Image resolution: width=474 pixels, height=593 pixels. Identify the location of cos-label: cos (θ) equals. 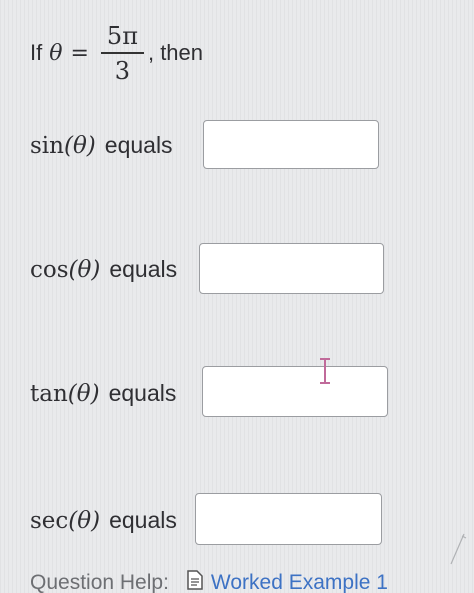
(103, 269).